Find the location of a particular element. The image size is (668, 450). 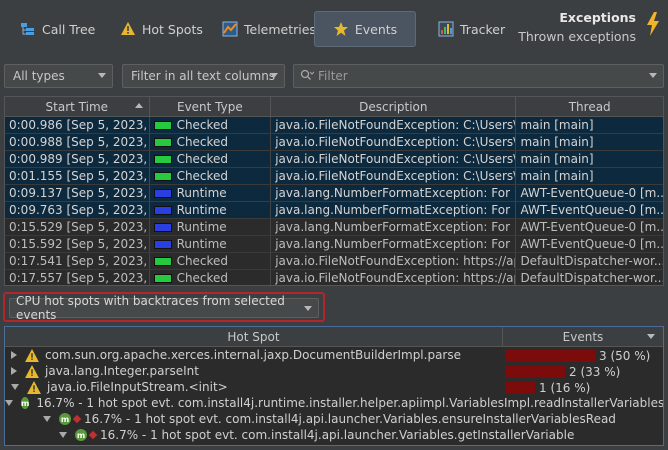

filter-search-box is located at coordinates (478, 76).